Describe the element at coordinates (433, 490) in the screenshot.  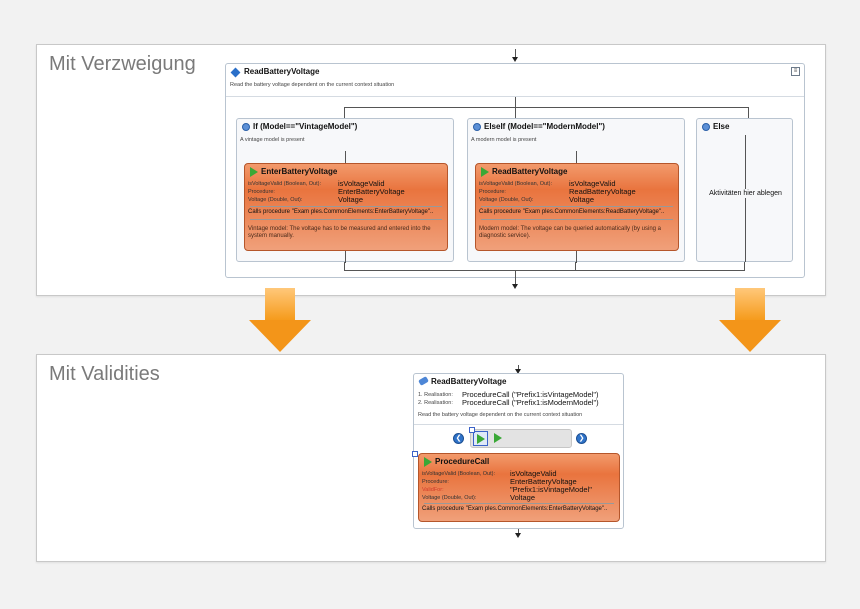
I see `valid-for-label: ValidFor:` at that location.